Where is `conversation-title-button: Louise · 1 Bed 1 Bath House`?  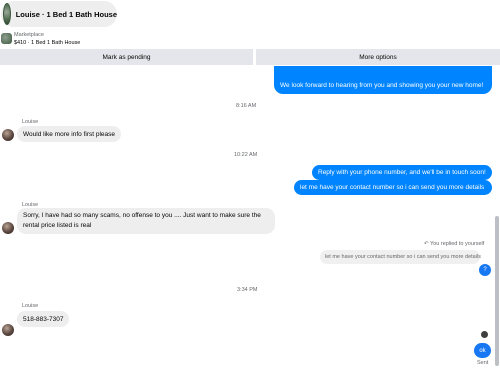 conversation-title-button: Louise · 1 Bed 1 Bath House is located at coordinates (59, 14).